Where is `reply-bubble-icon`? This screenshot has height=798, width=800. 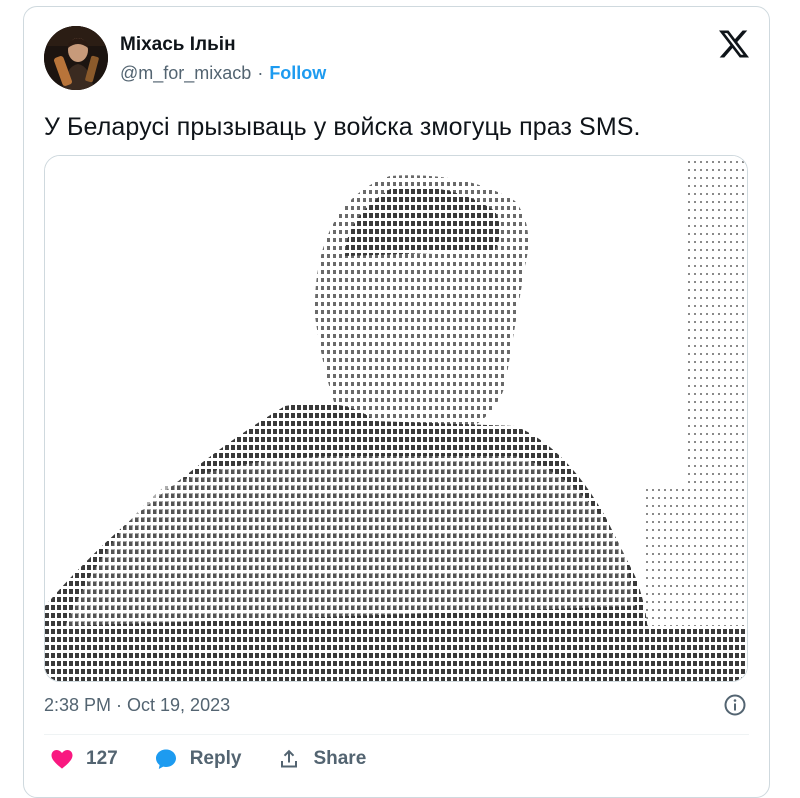
reply-bubble-icon is located at coordinates (165, 759).